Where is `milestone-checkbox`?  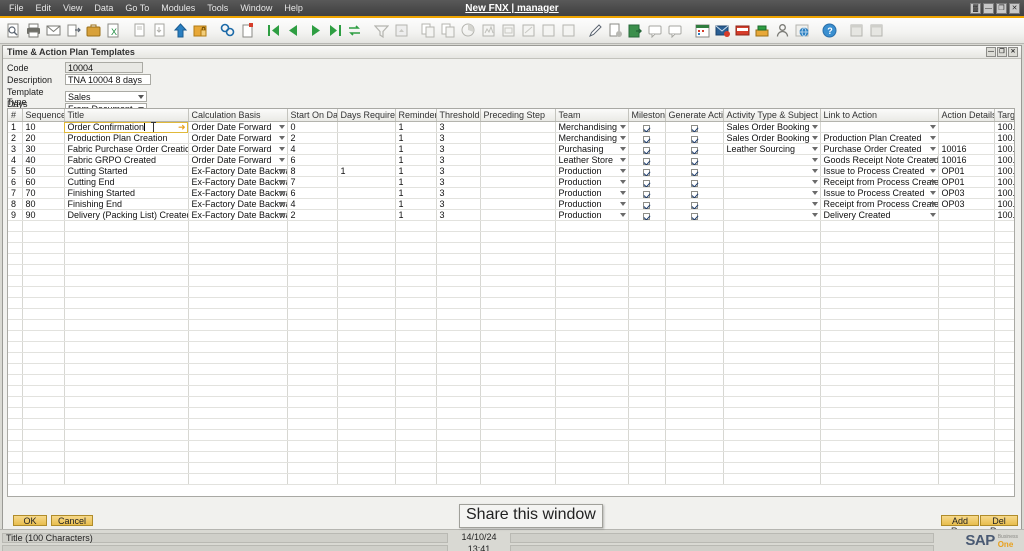 milestone-checkbox is located at coordinates (646, 150).